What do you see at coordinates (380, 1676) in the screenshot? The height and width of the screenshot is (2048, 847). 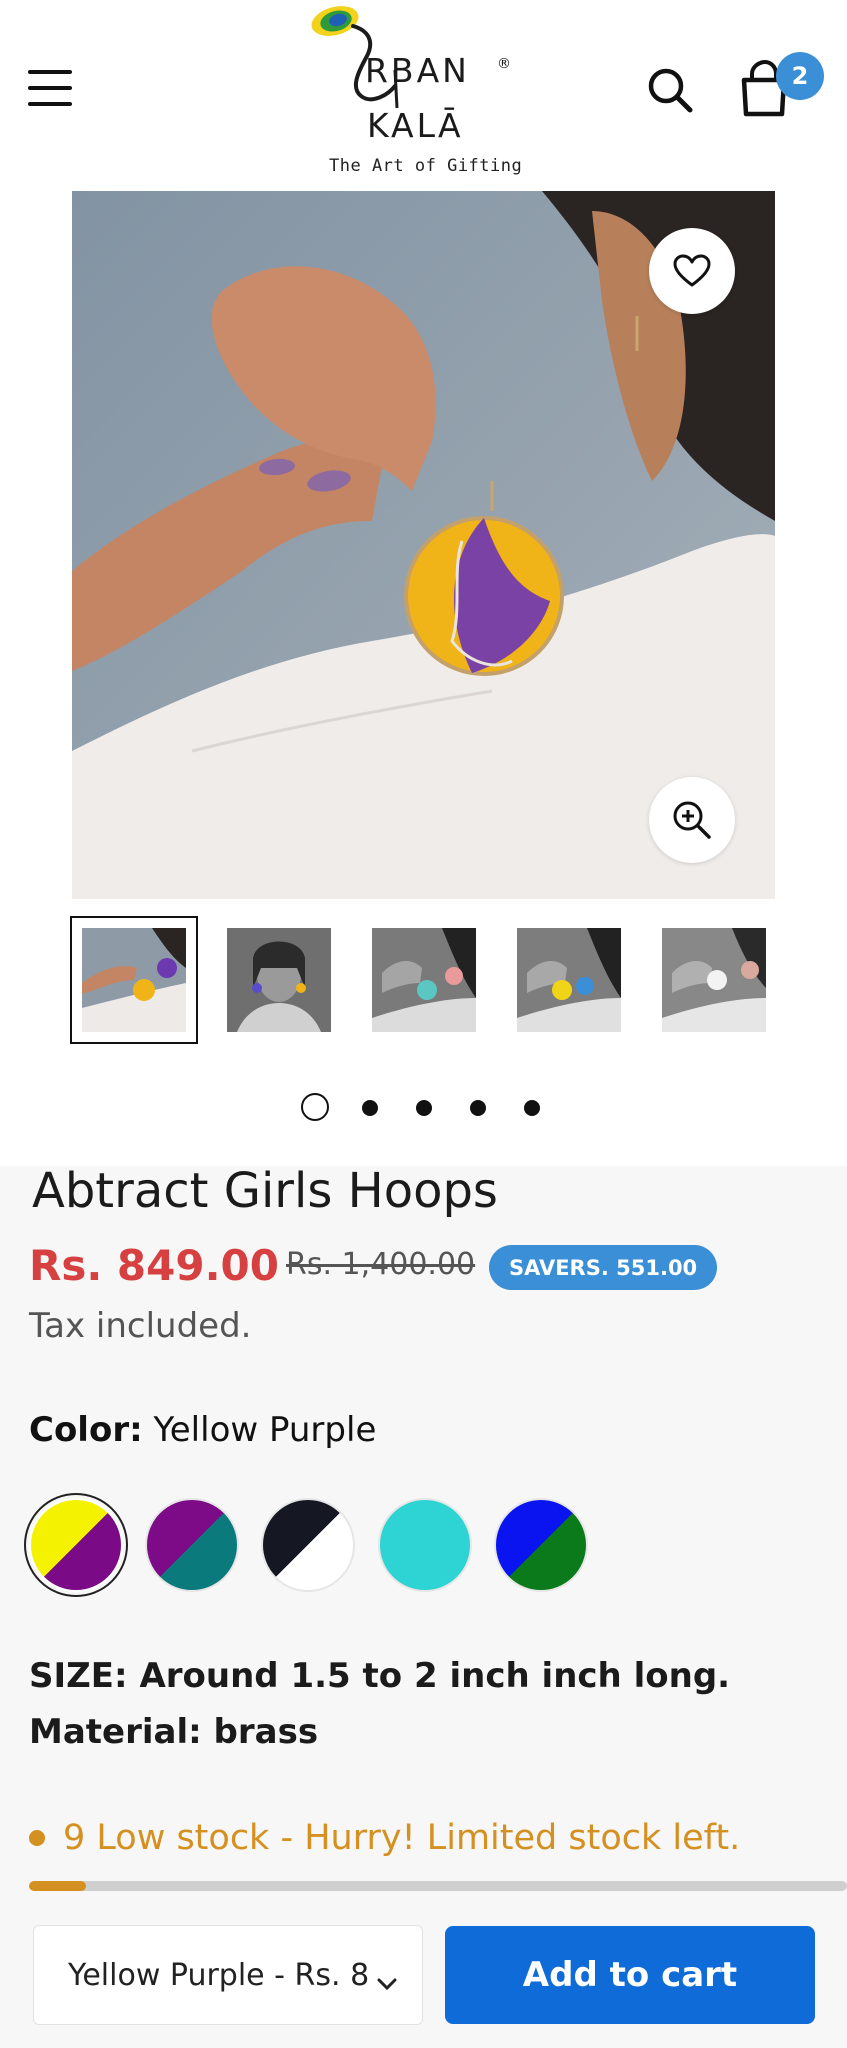 I see `spec-size: SIZE: Around 1.5 to 2 inch inch long.` at bounding box center [380, 1676].